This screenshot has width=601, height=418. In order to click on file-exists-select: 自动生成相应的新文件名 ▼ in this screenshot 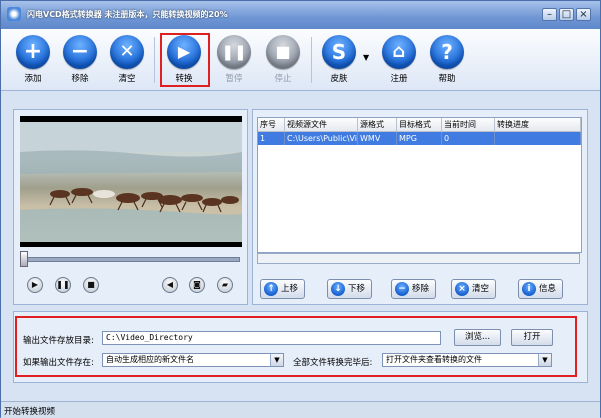, I will do `click(193, 360)`.